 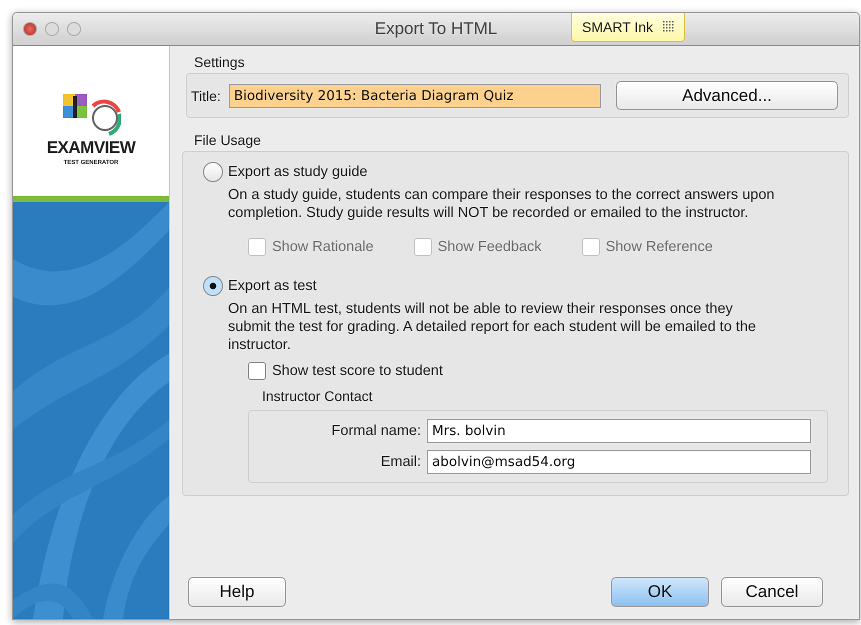 What do you see at coordinates (400, 462) in the screenshot?
I see `field-label: Email:` at bounding box center [400, 462].